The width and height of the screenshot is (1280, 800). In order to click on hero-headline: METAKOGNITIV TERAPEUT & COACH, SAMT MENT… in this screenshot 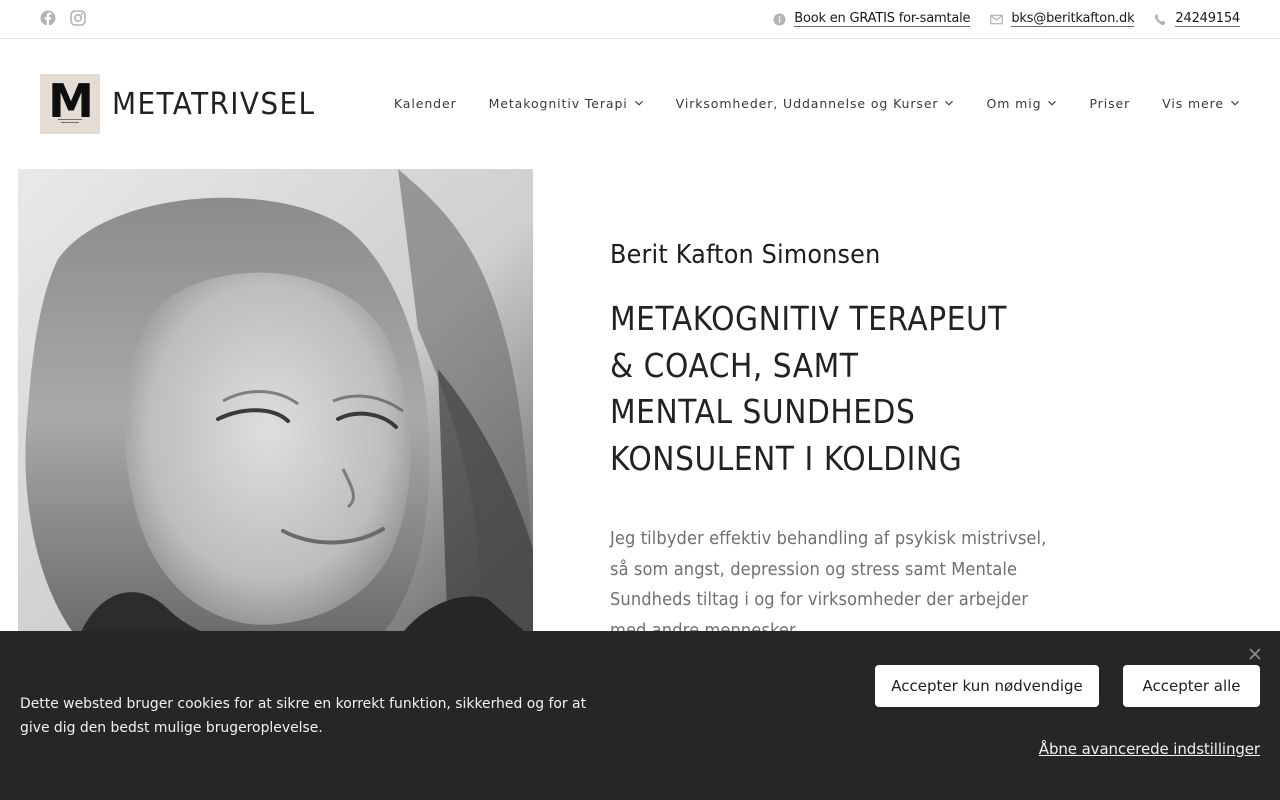, I will do `click(808, 388)`.